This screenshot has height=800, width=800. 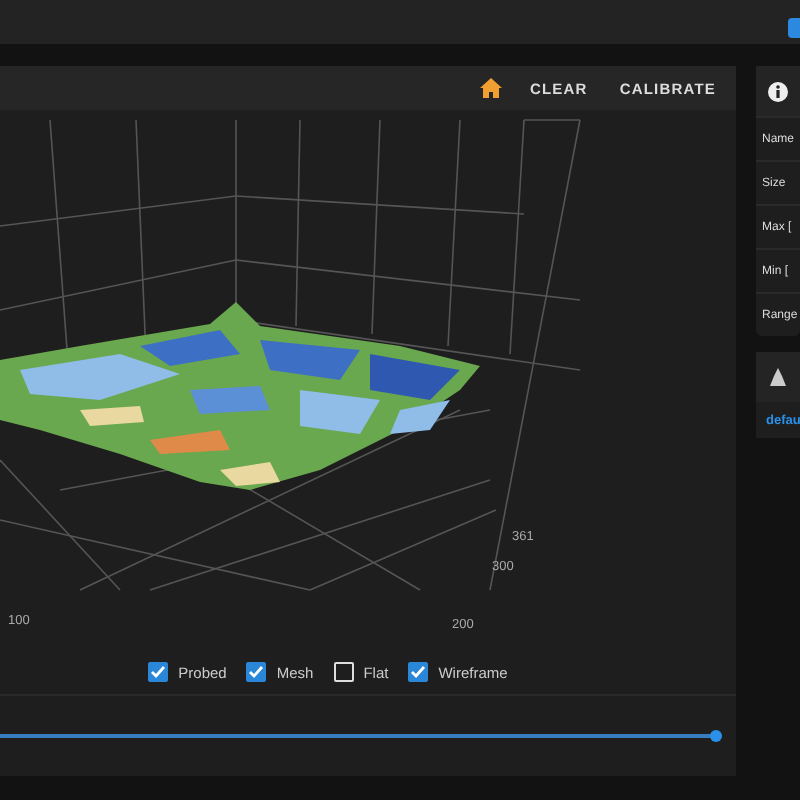 I want to click on home-icon, so click(x=490, y=88).